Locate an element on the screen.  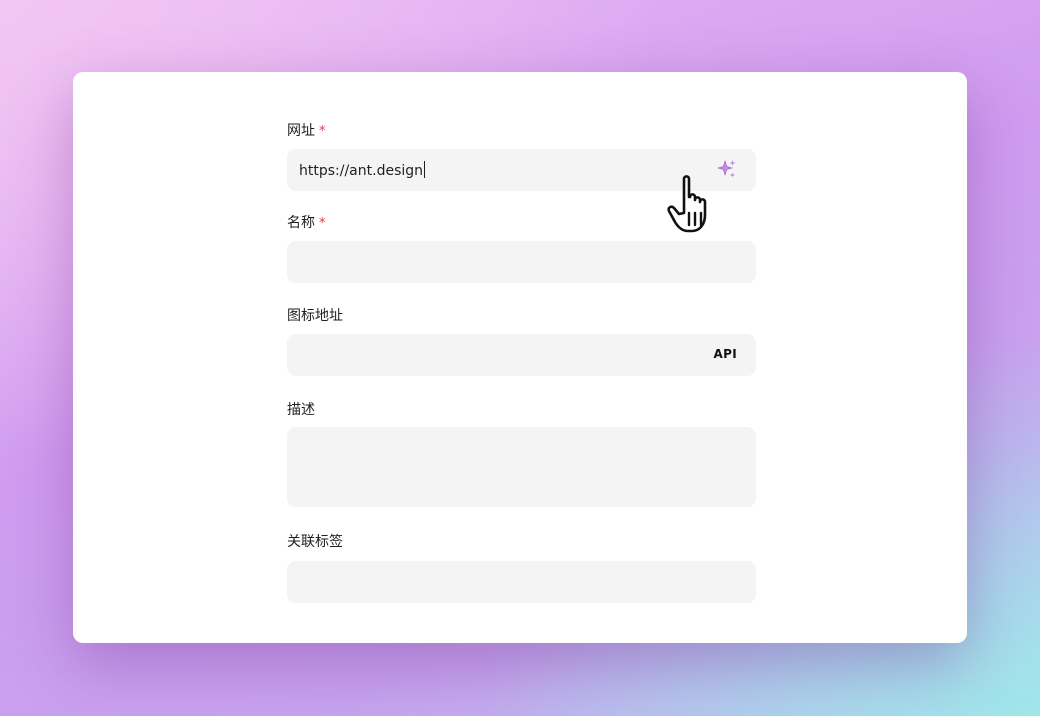
pointer-hand-icon is located at coordinates (687, 204).